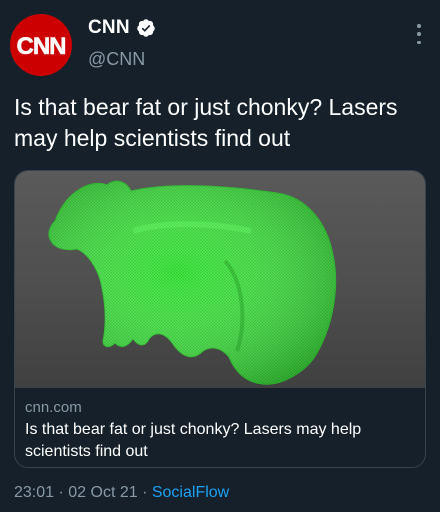  I want to click on avatar: CNN, so click(41, 45).